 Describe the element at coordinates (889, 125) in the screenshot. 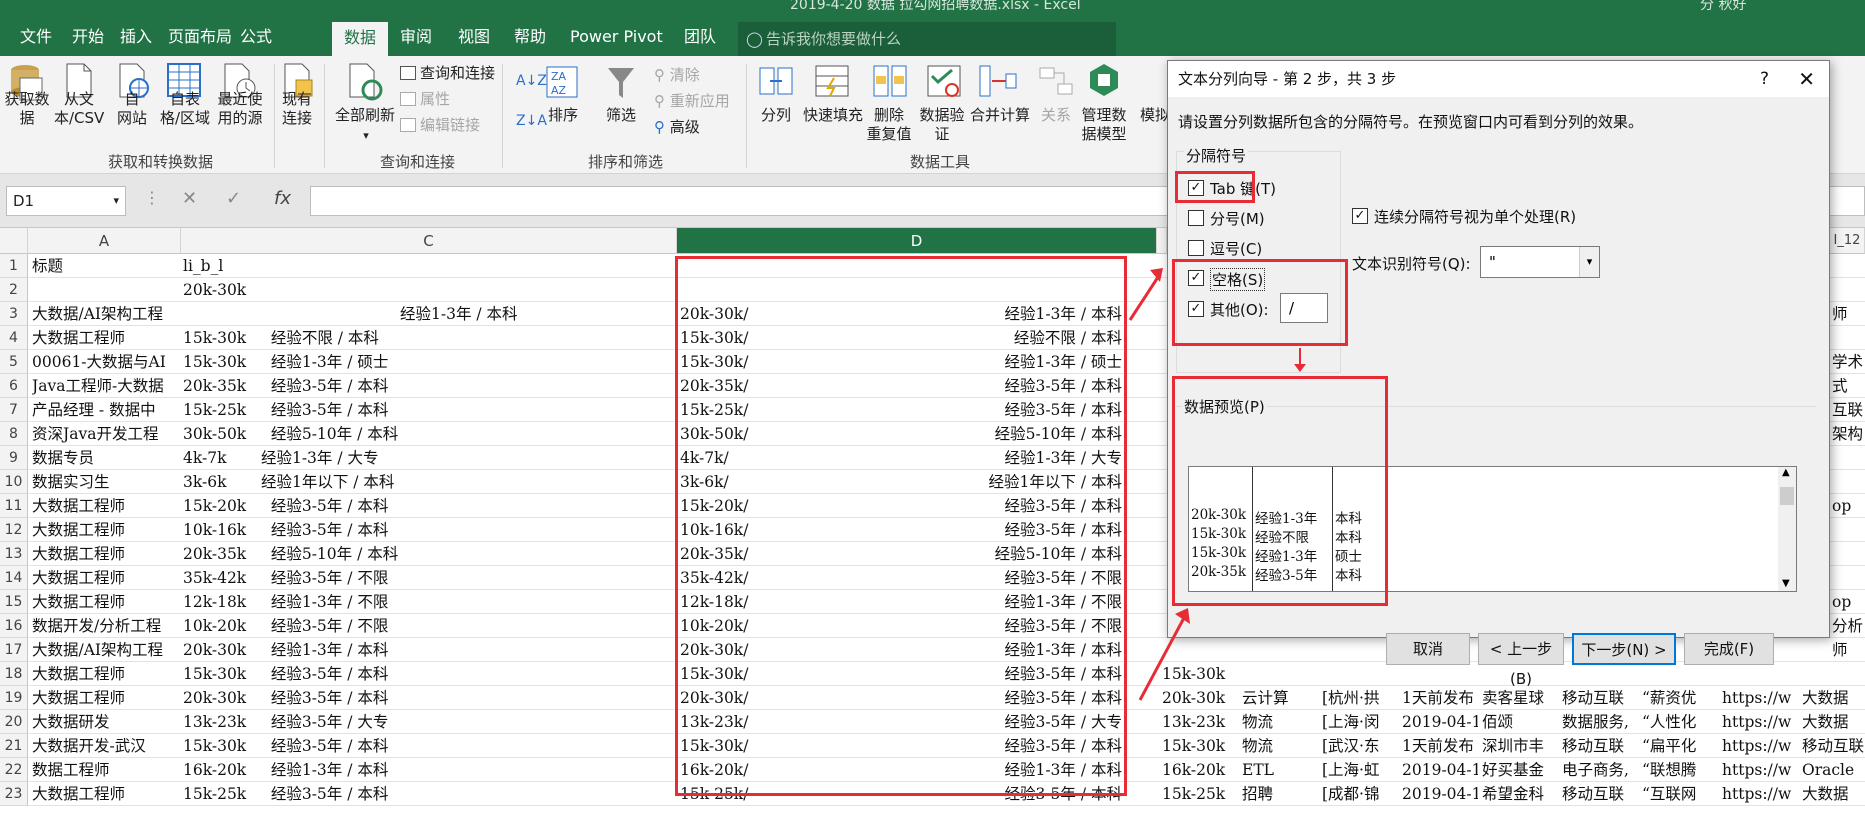

I see `remove-duplicates-button: 删除 重复值` at that location.